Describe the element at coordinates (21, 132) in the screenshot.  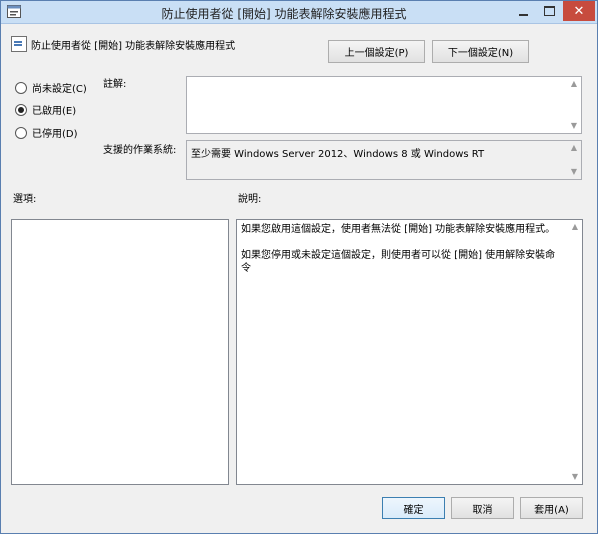
I see `radio-disabled-circle` at that location.